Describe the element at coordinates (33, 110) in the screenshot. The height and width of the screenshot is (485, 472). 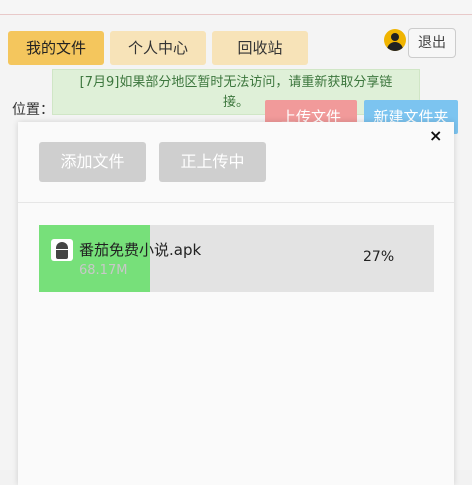
I see `location-label: 位置：` at that location.